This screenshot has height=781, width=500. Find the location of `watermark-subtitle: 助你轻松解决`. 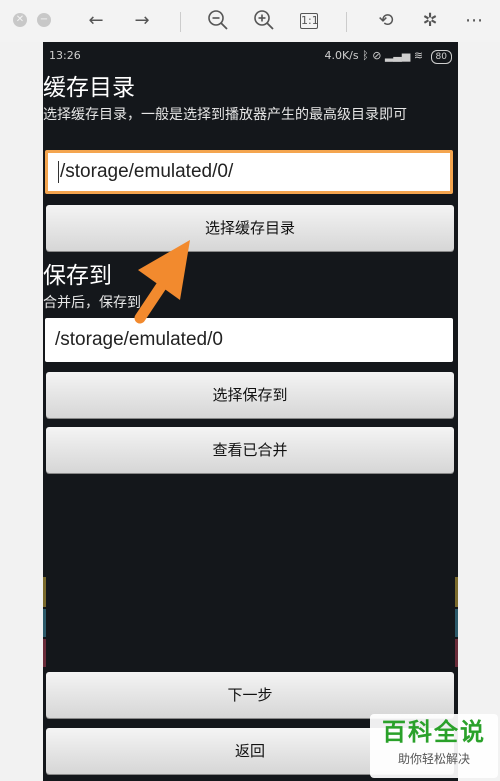

watermark-subtitle: 助你轻松解决 is located at coordinates (433, 759).